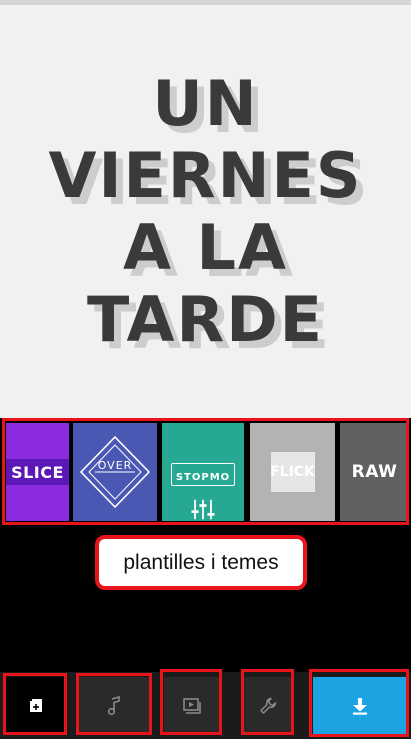 The width and height of the screenshot is (411, 739). I want to click on wrench-icon, so click(268, 705).